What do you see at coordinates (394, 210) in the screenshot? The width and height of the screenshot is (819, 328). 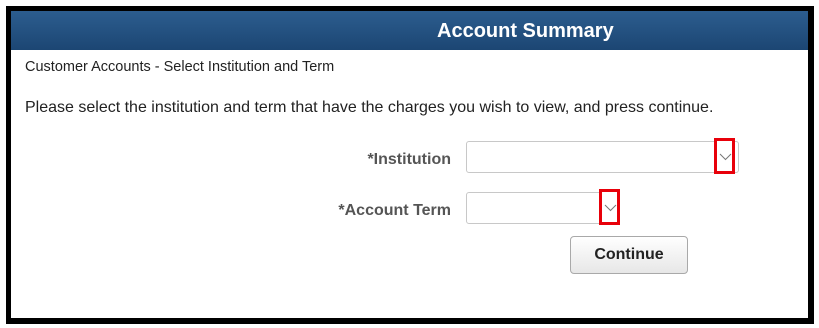 I see `account-term-label: *Account Term` at bounding box center [394, 210].